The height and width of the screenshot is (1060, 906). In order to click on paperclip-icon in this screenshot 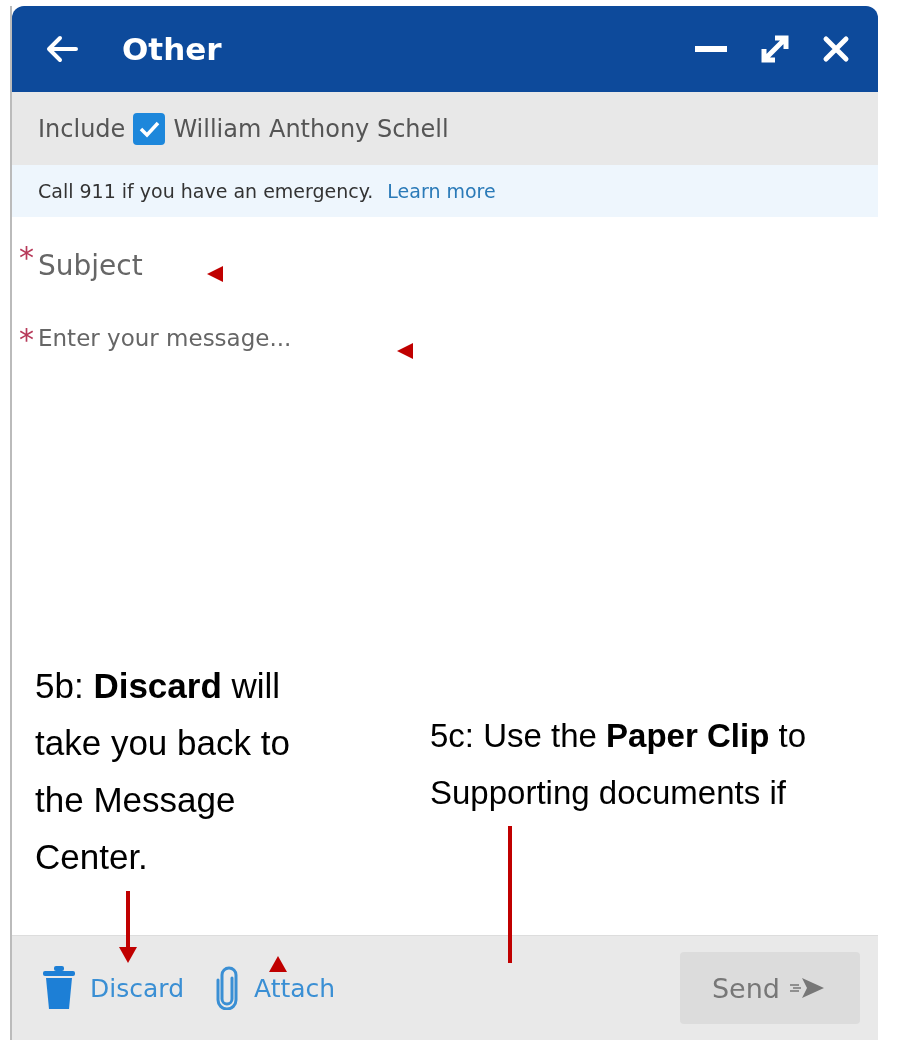, I will do `click(227, 988)`.